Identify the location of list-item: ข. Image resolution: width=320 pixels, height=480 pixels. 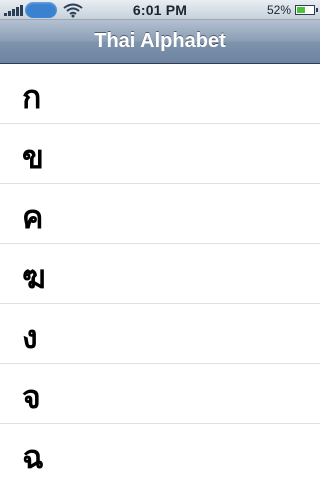
(160, 154).